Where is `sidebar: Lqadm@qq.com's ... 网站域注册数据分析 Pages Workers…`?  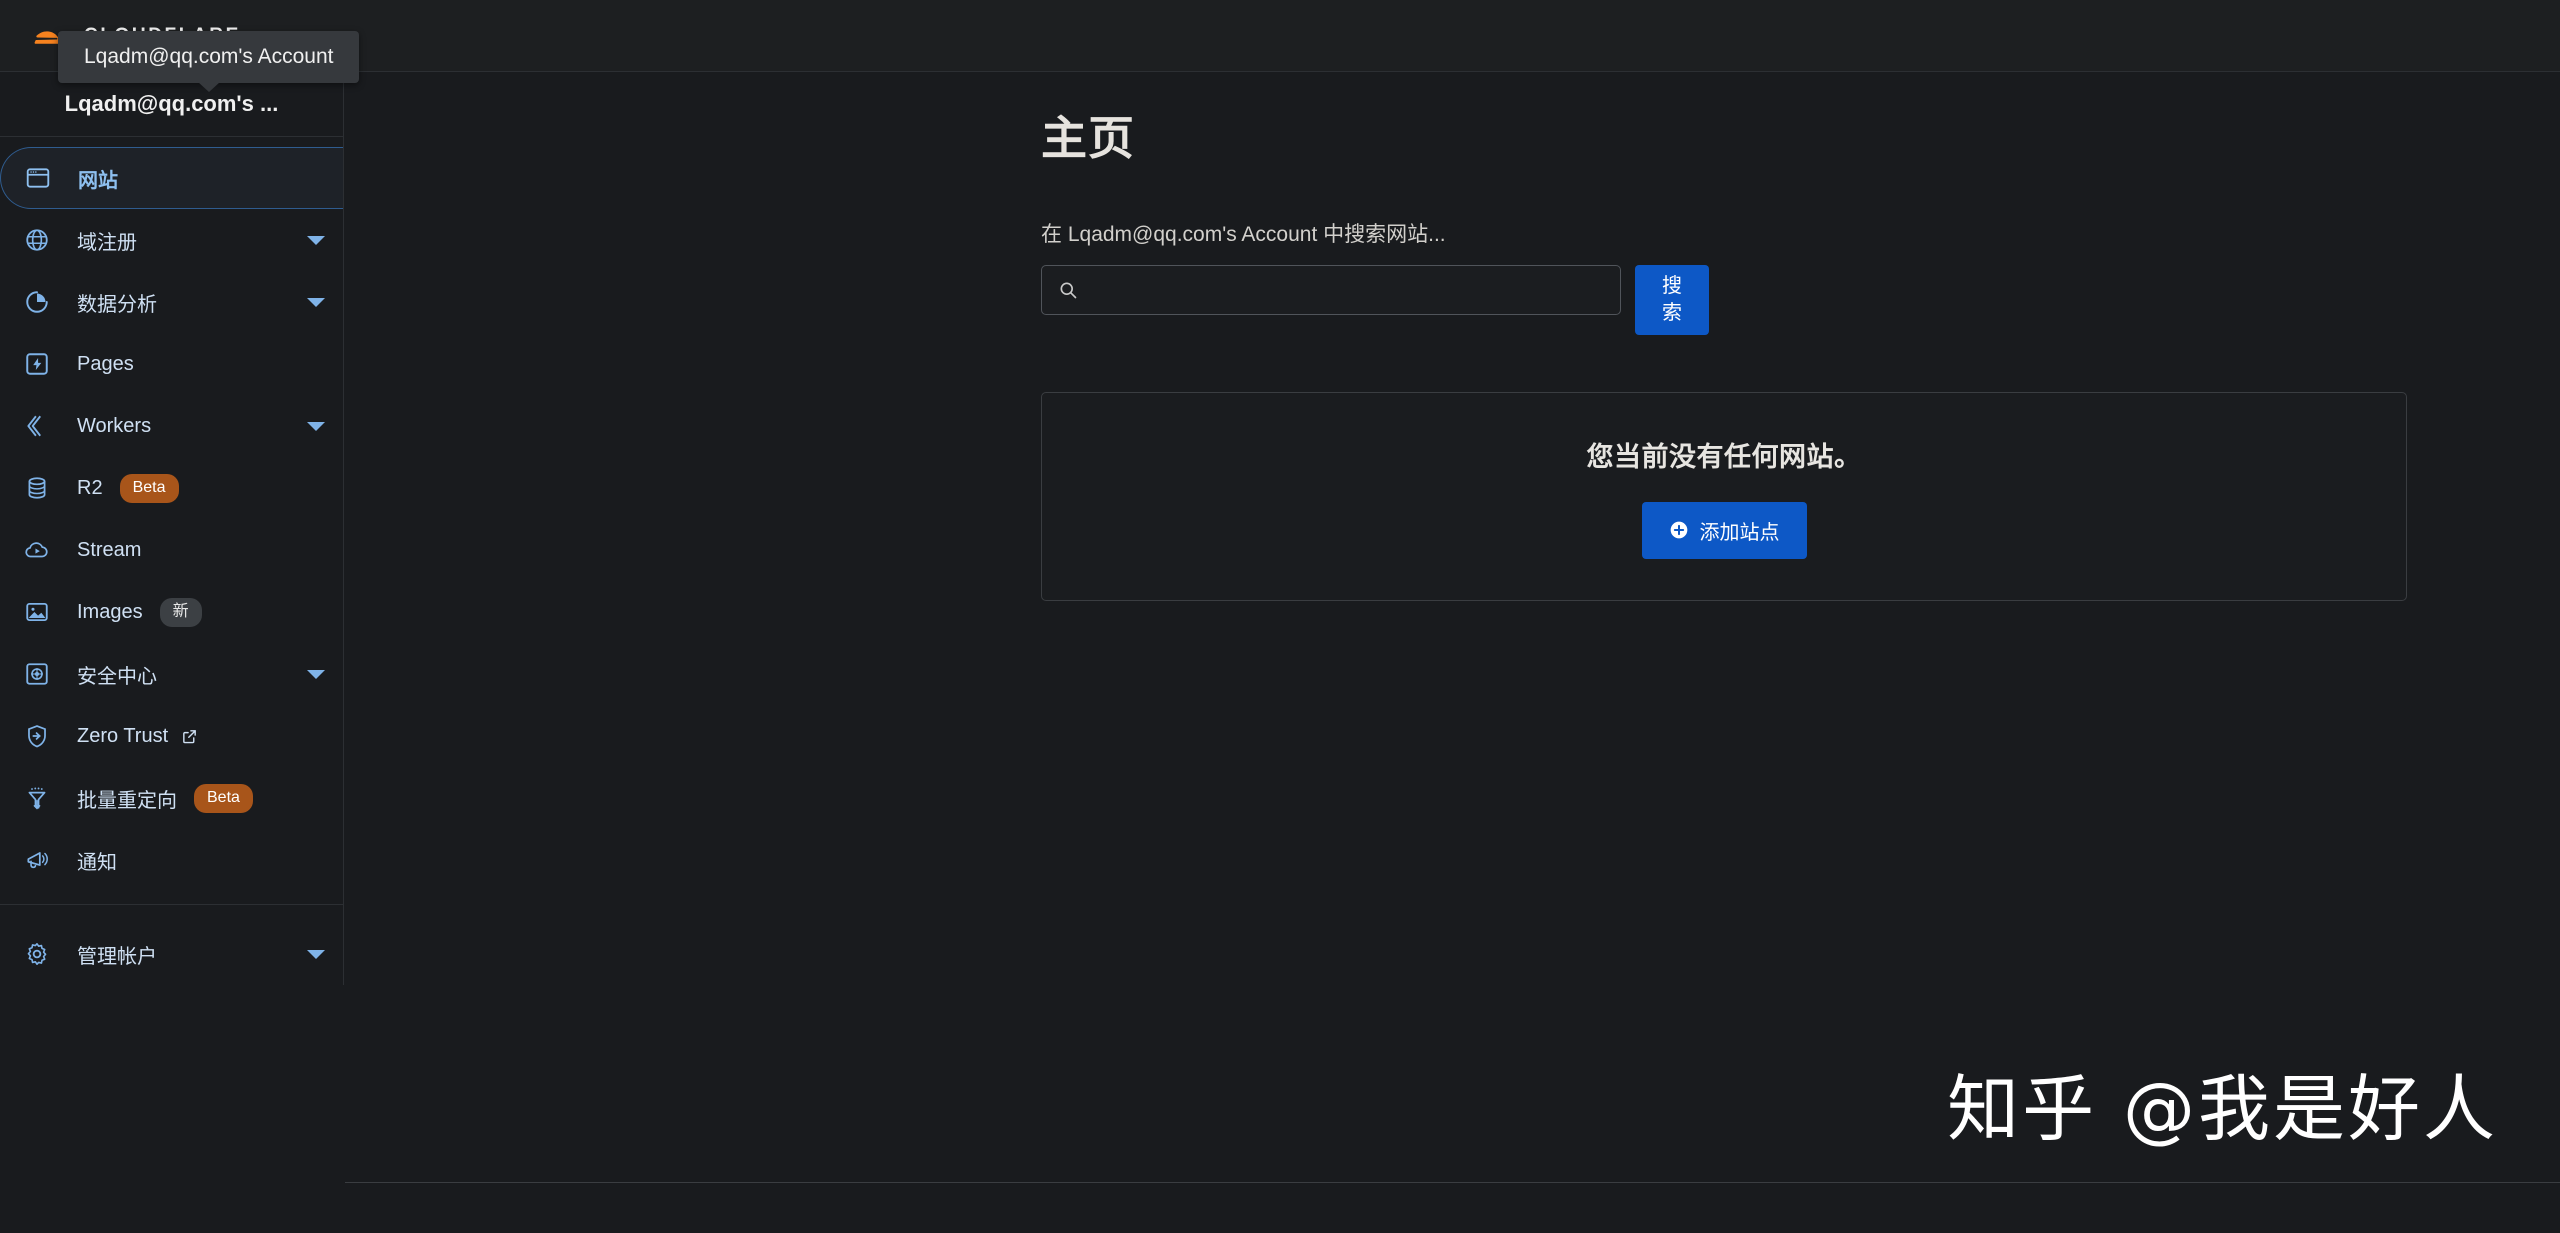 sidebar: Lqadm@qq.com's ... 网站域注册数据分析 Pages Workers… is located at coordinates (172, 528).